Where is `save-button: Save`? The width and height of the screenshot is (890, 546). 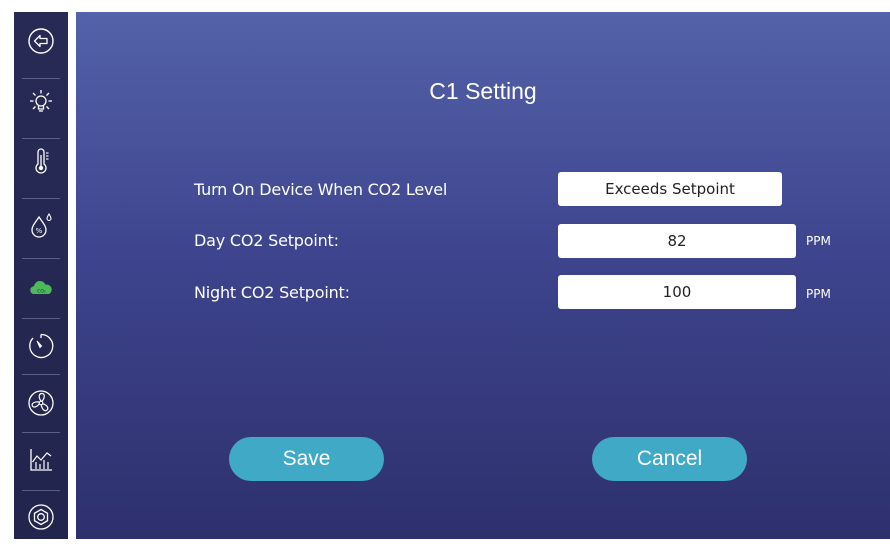 save-button: Save is located at coordinates (306, 459).